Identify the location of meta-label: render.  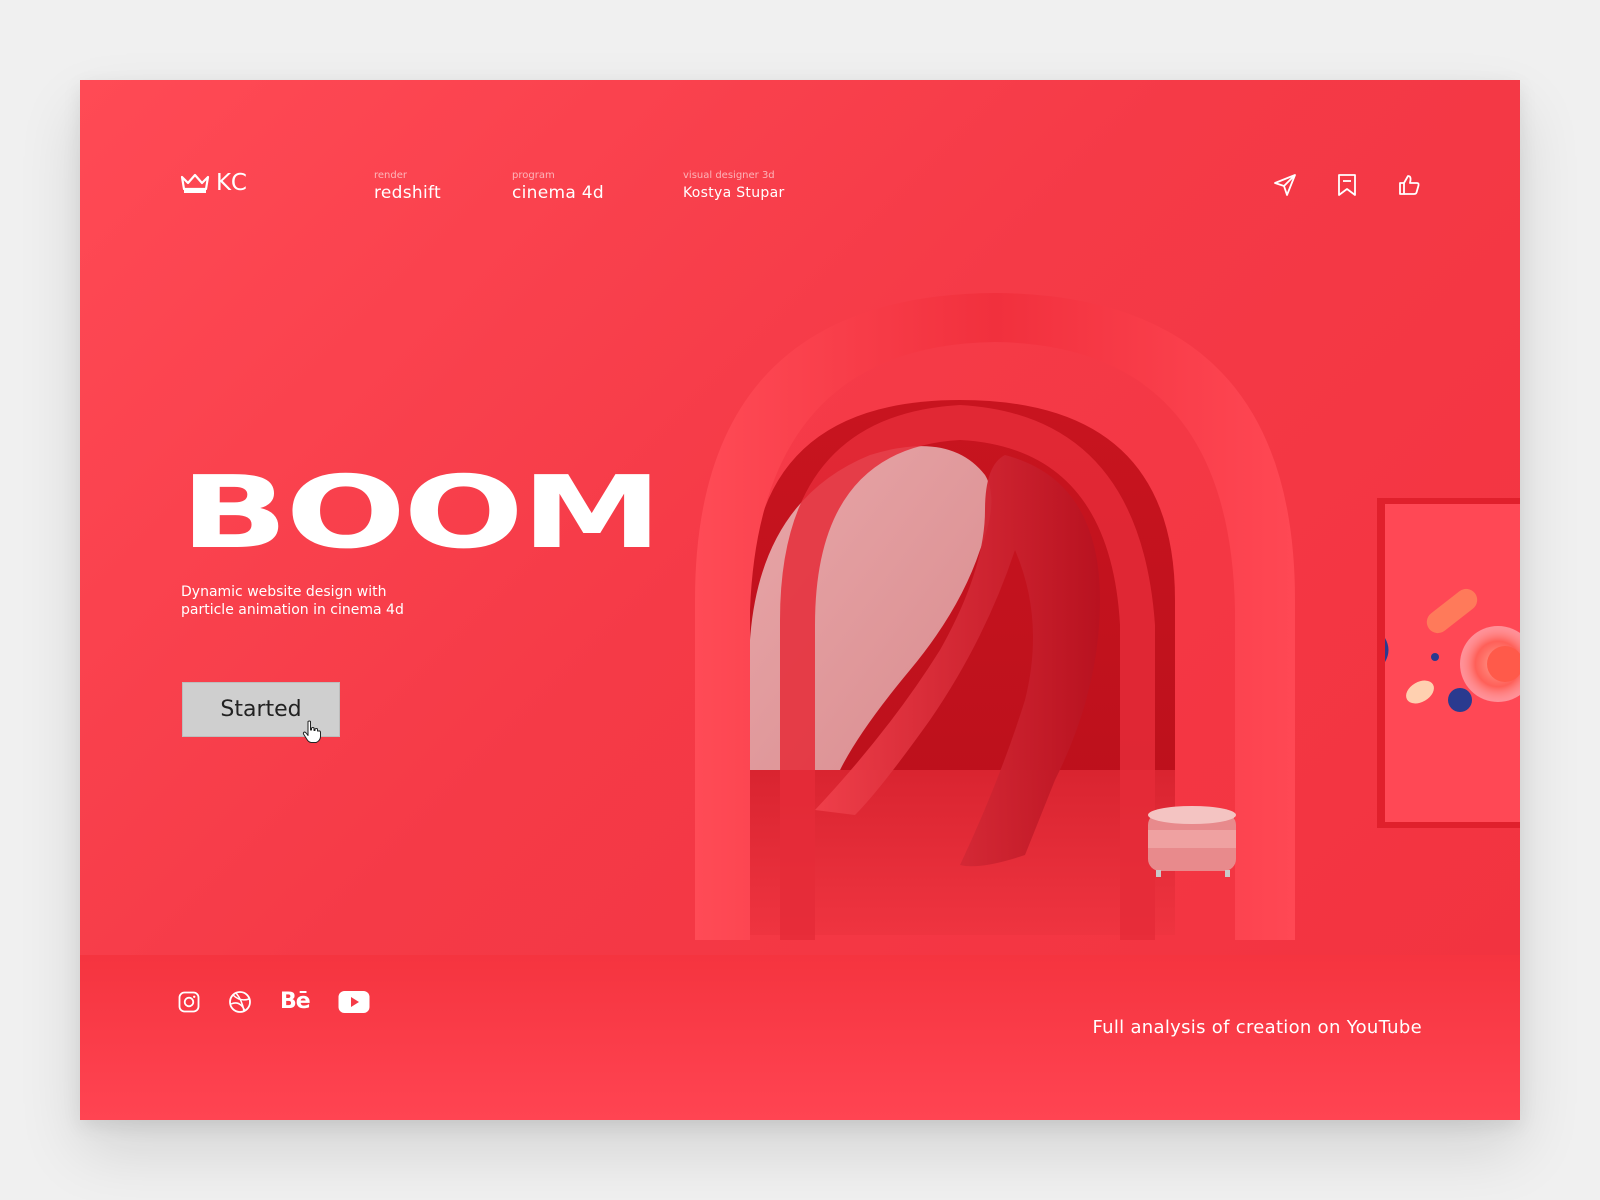
(390, 175).